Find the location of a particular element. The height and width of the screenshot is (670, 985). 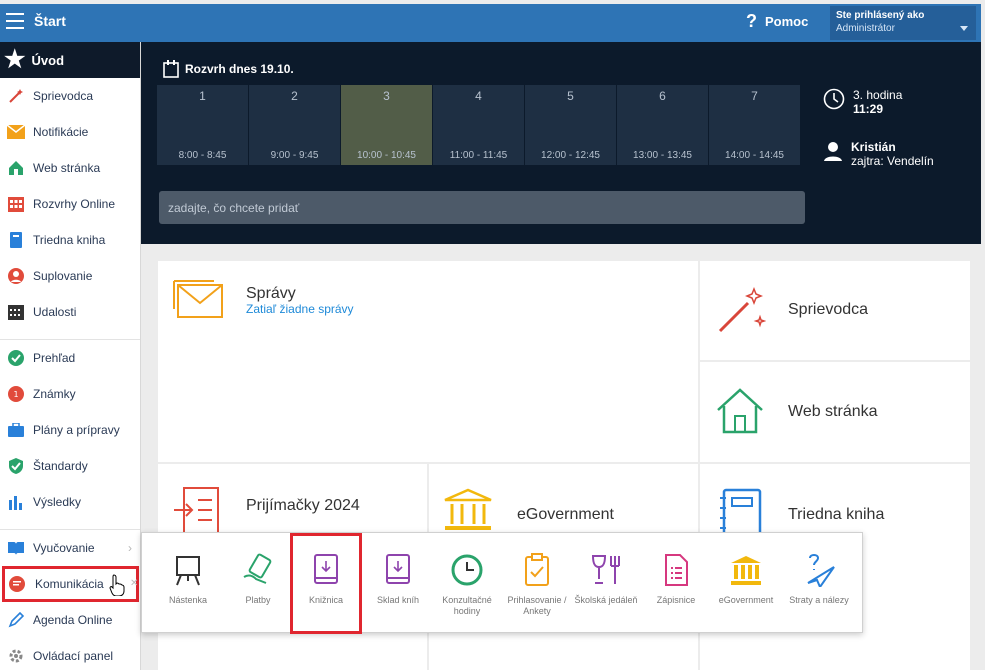

sidebar-item-web: Web stránka is located at coordinates (70, 168).